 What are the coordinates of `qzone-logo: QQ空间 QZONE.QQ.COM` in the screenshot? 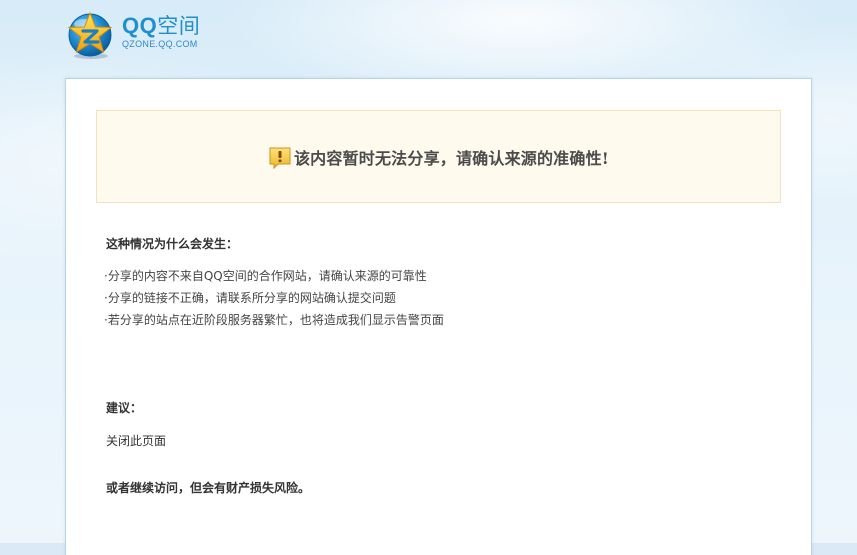 It's located at (132, 35).